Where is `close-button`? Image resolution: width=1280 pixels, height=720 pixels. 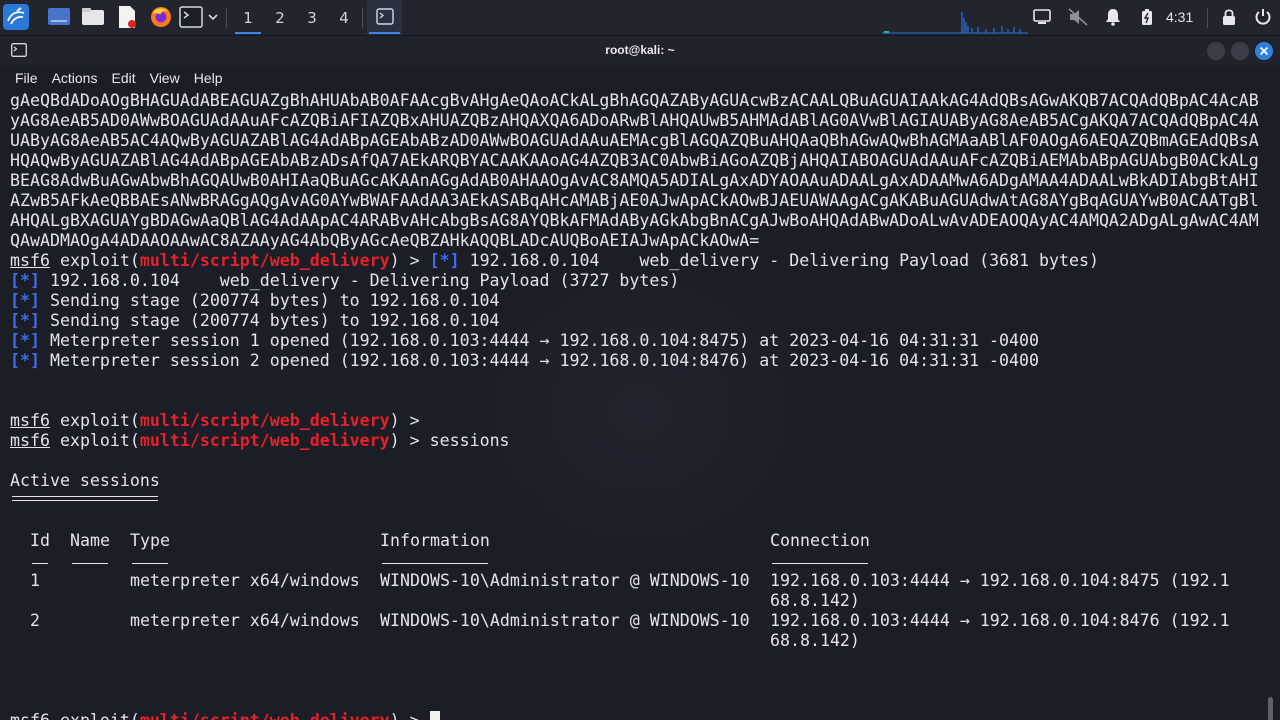 close-button is located at coordinates (1264, 51).